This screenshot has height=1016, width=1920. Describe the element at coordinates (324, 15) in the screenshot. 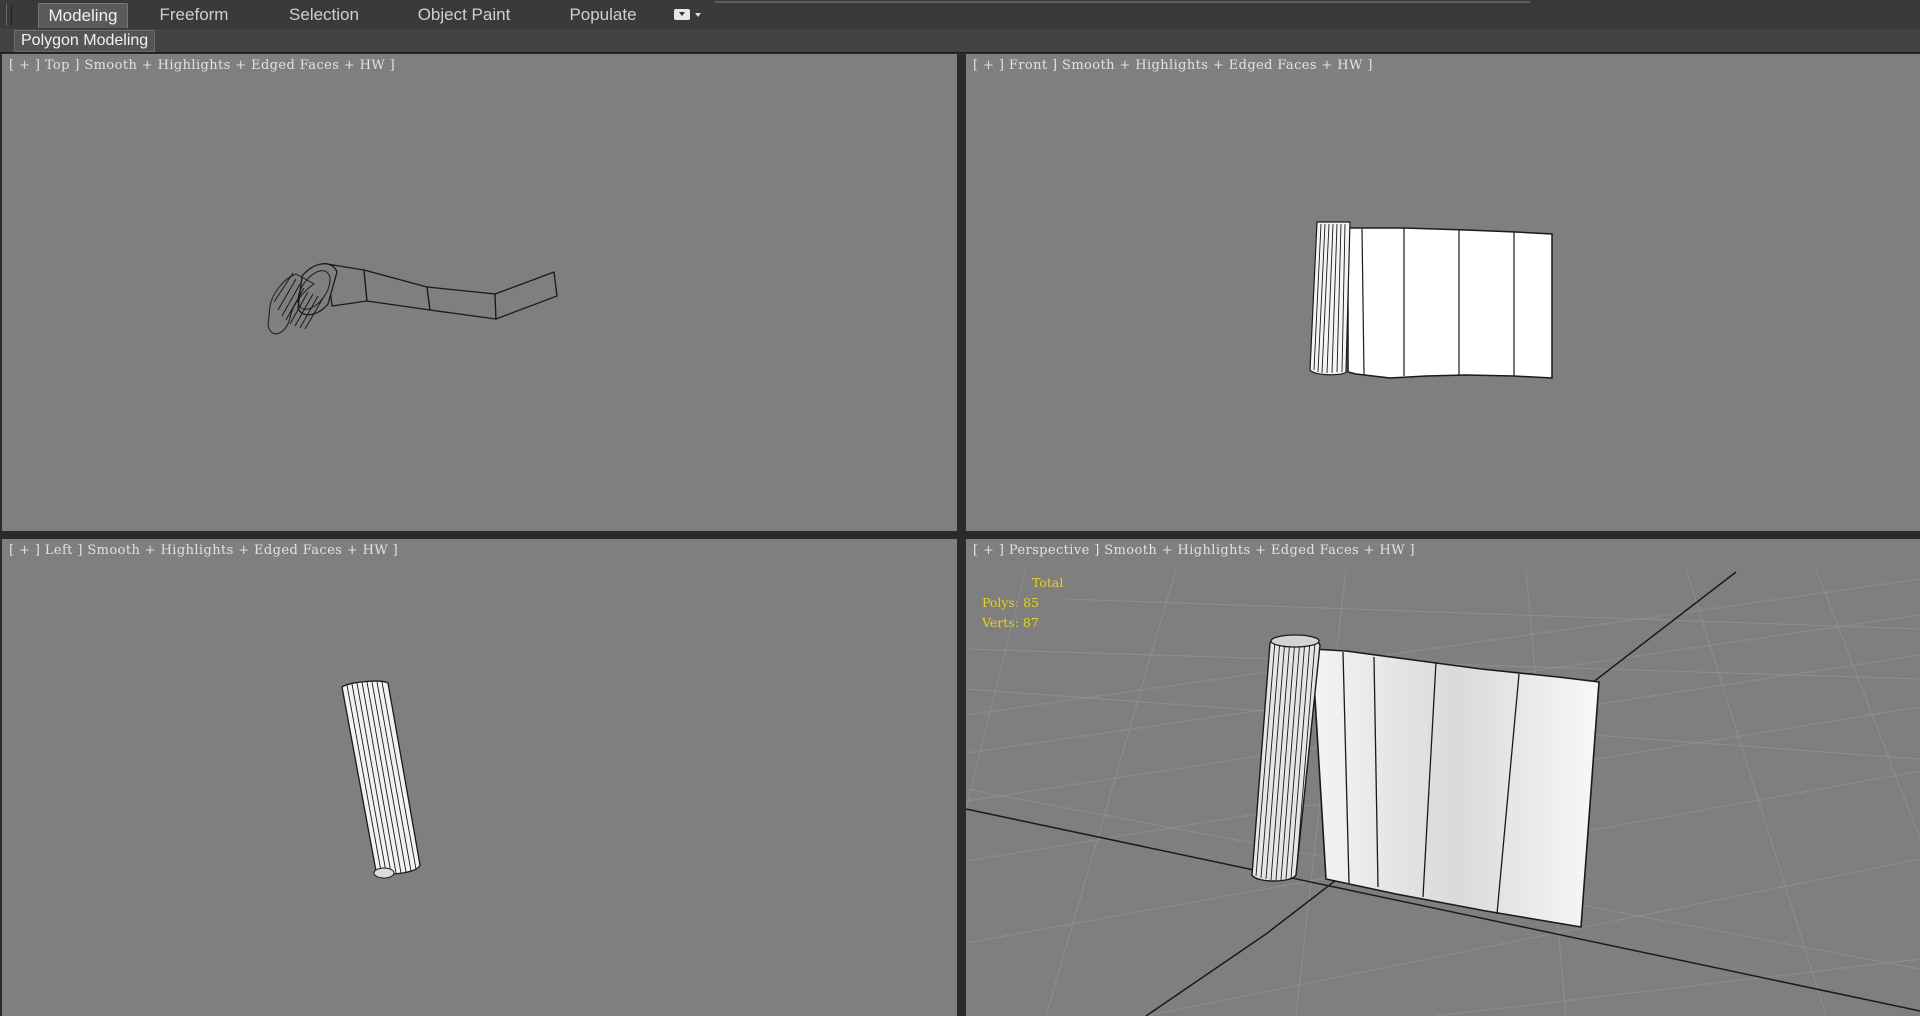

I see `tab-selection: Selection` at that location.